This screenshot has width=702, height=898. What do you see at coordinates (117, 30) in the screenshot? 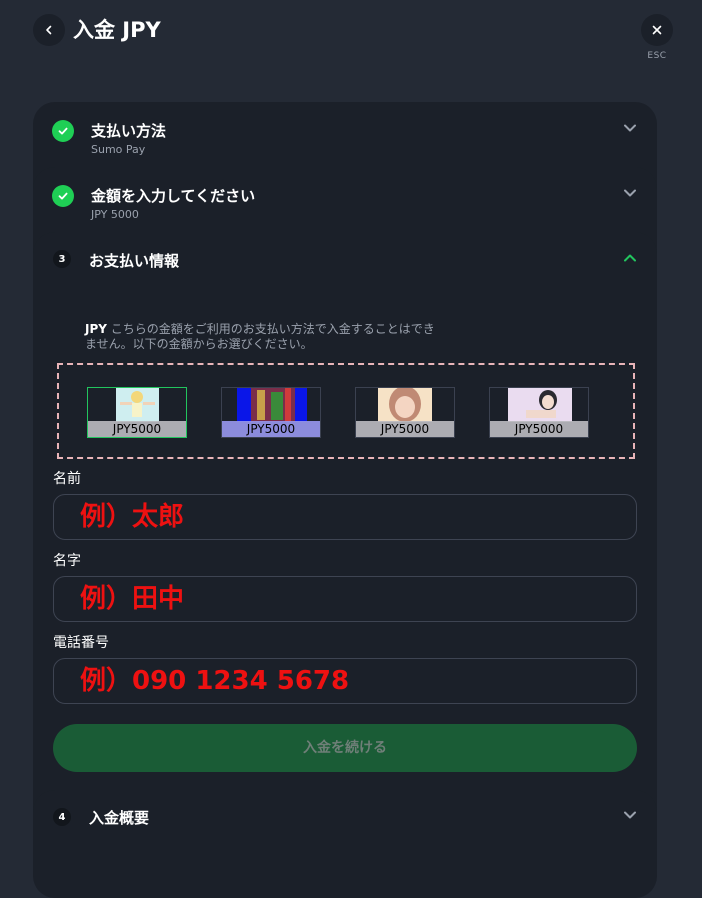
I see `page-title: 入金 JPY` at bounding box center [117, 30].